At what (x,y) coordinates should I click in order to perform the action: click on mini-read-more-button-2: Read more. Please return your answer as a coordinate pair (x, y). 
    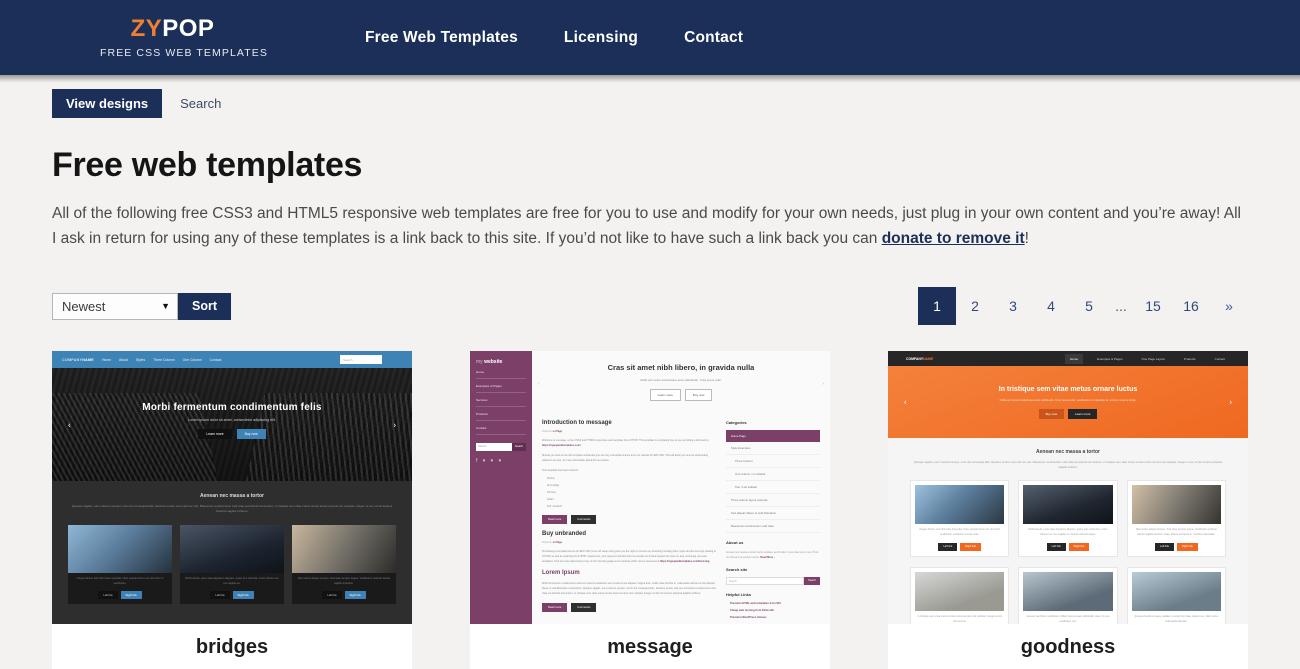
    Looking at the image, I should click on (555, 608).